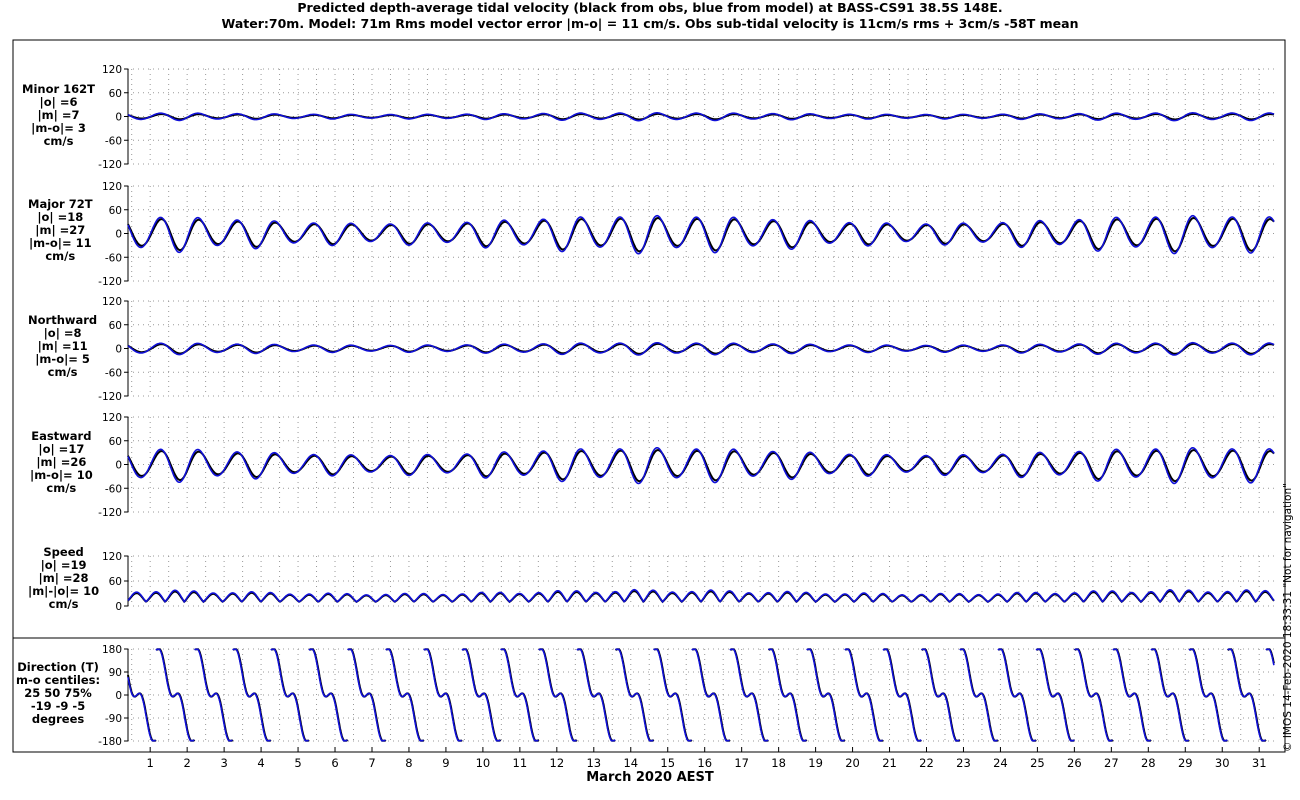 This screenshot has height=800, width=1300. What do you see at coordinates (1185, 763) in the screenshot?
I see `x-tick-label: 29` at bounding box center [1185, 763].